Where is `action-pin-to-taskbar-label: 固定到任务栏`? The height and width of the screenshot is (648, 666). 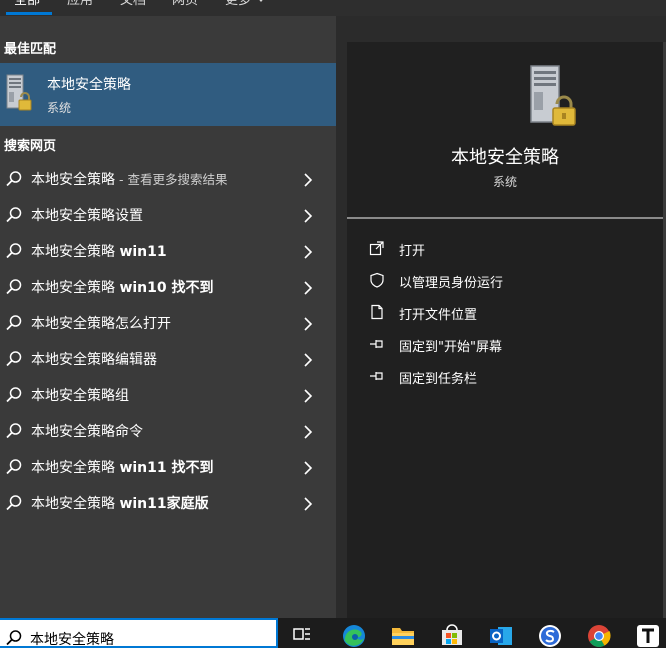 action-pin-to-taskbar-label: 固定到任务栏 is located at coordinates (438, 379).